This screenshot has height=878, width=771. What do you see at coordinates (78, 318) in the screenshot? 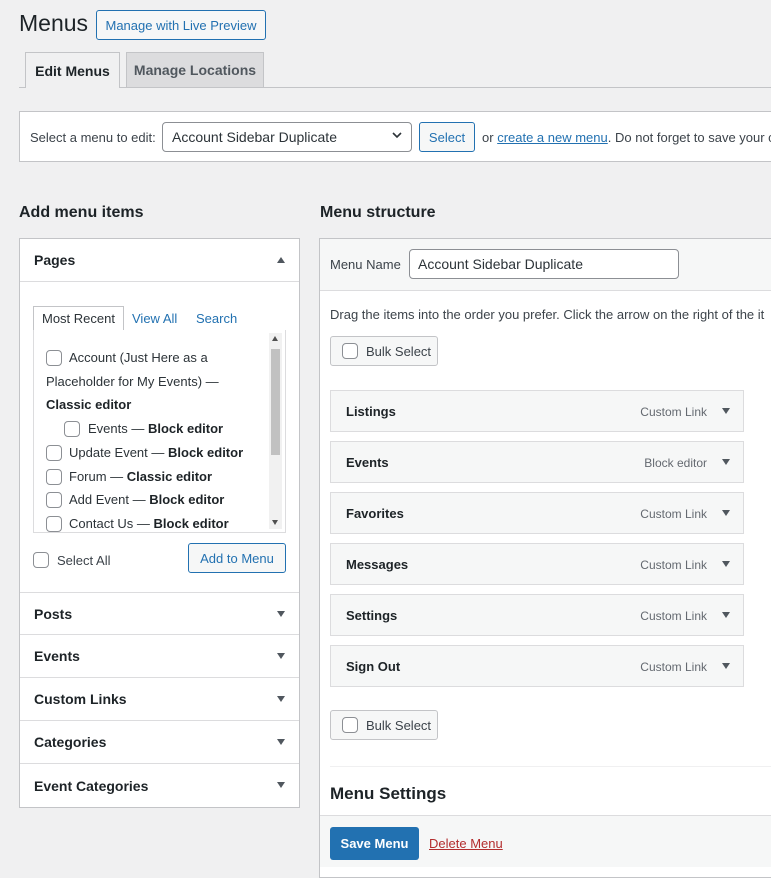
I see `tab-most-recent: Most Recent` at bounding box center [78, 318].